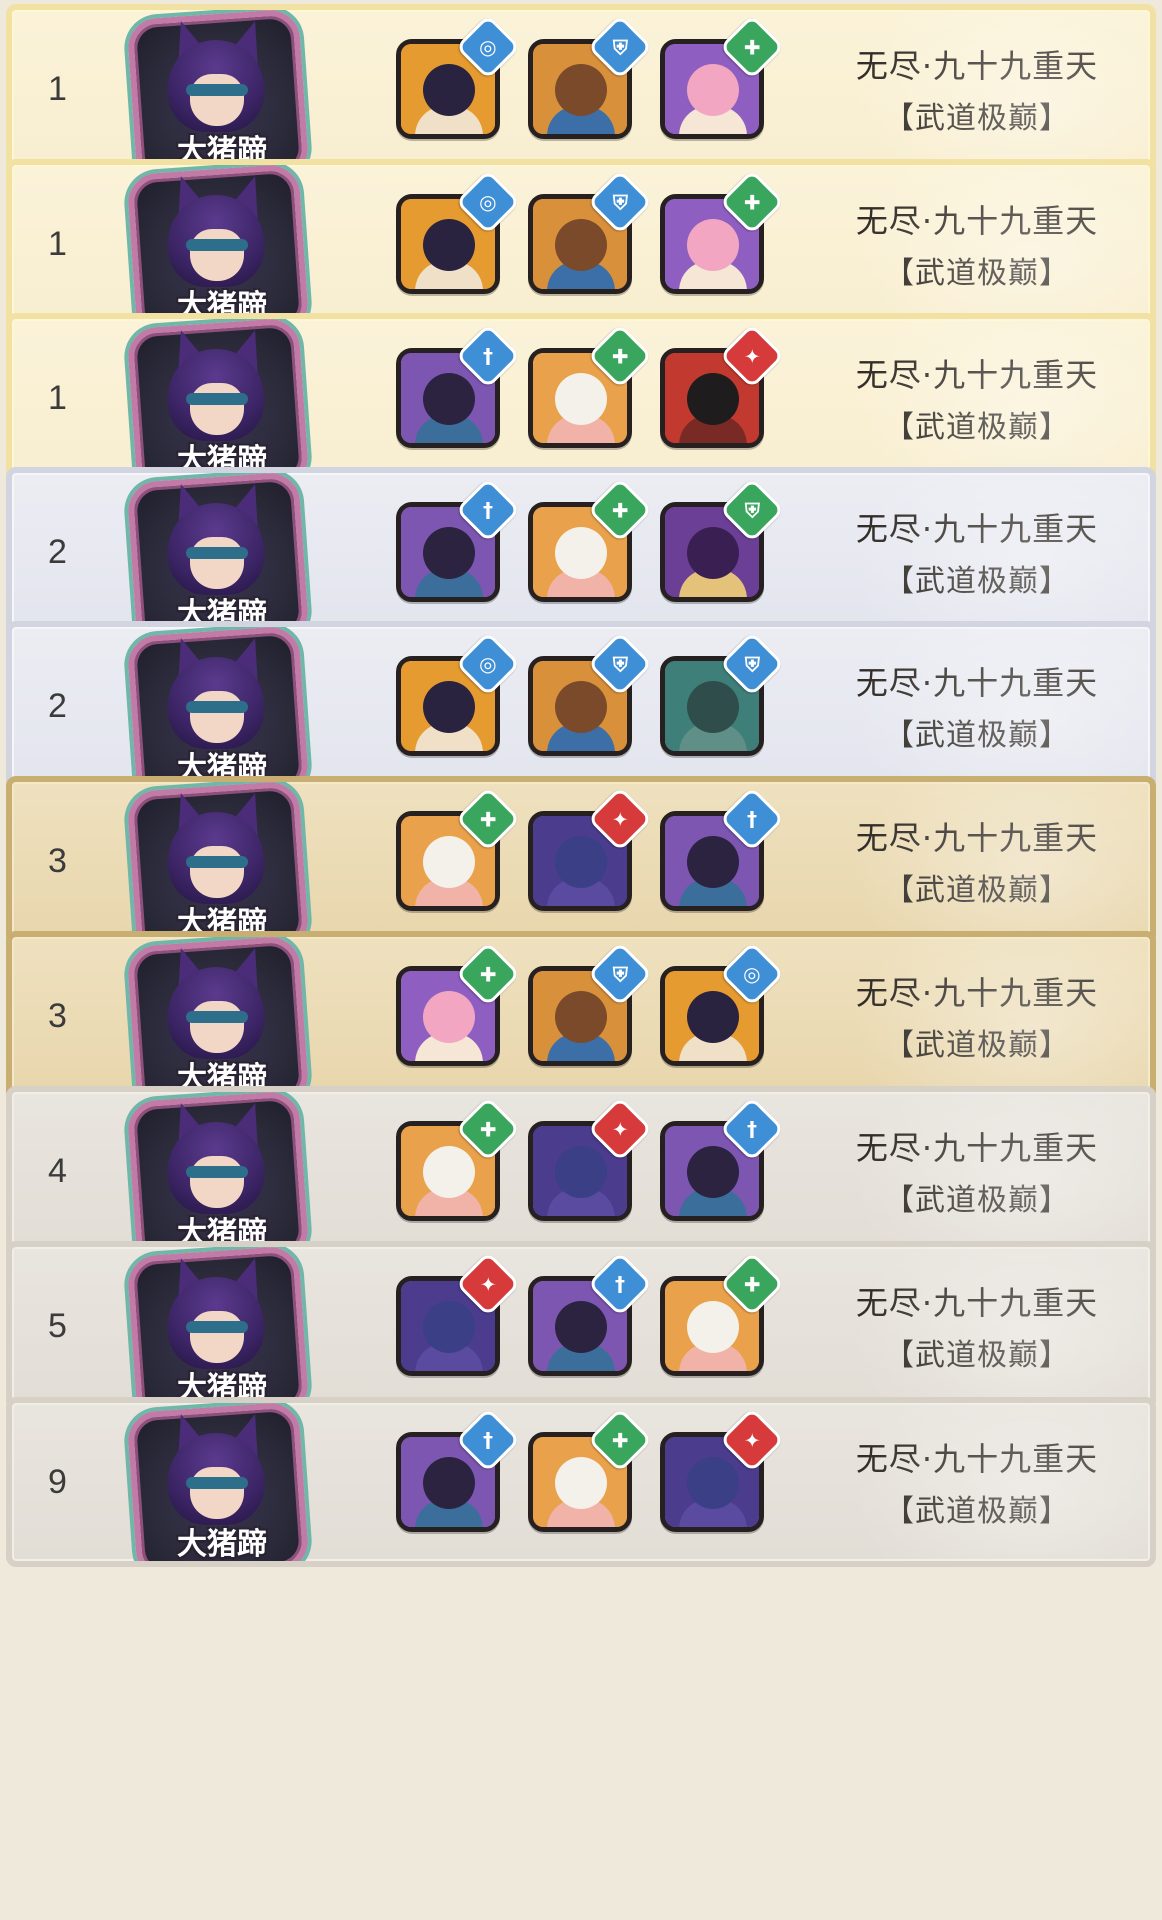 This screenshot has height=1920, width=1162. I want to click on badge-glyph: †, so click(488, 356).